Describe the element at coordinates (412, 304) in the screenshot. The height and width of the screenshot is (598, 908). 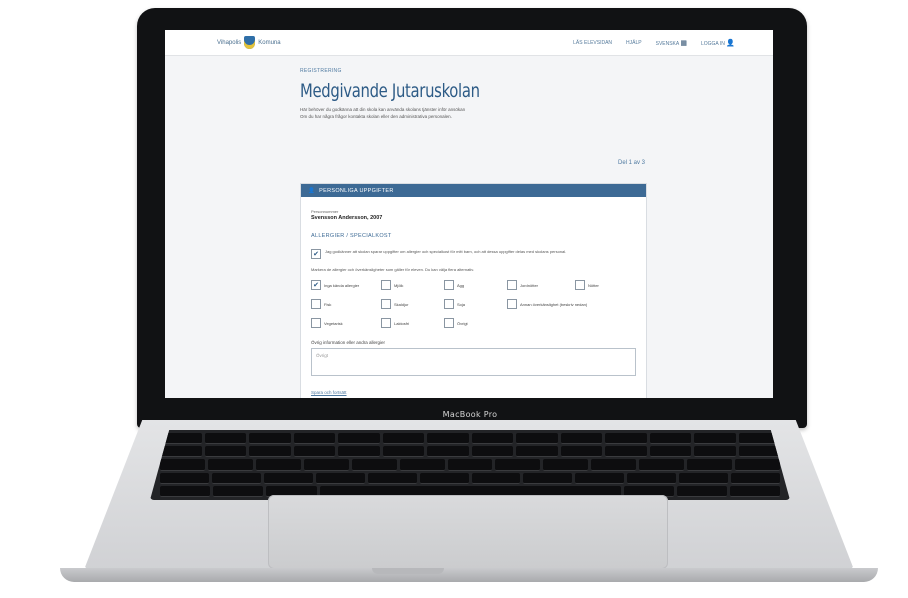
I see `option-shellfish: Skaldjur` at that location.